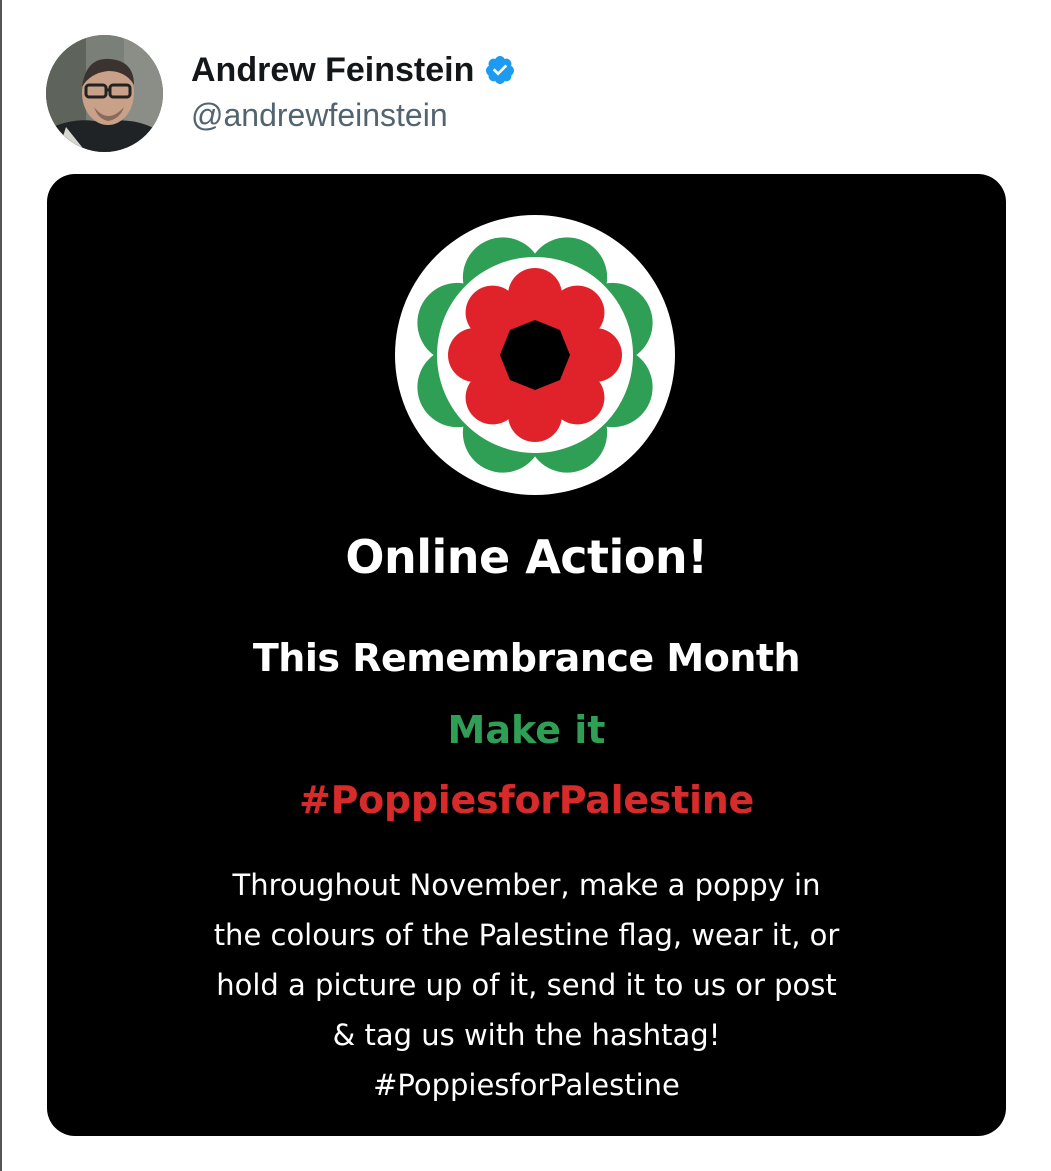 The height and width of the screenshot is (1171, 1051). What do you see at coordinates (526, 557) in the screenshot?
I see `headline: Online Action!` at bounding box center [526, 557].